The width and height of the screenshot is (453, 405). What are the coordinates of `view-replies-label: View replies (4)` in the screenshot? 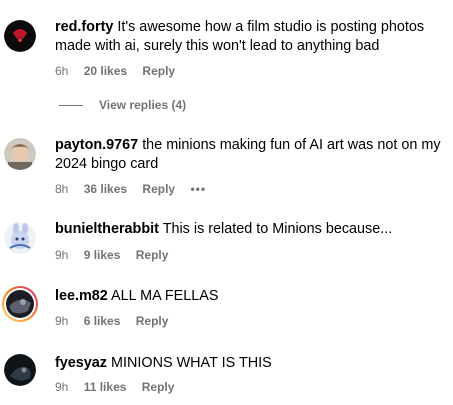 It's located at (143, 105).